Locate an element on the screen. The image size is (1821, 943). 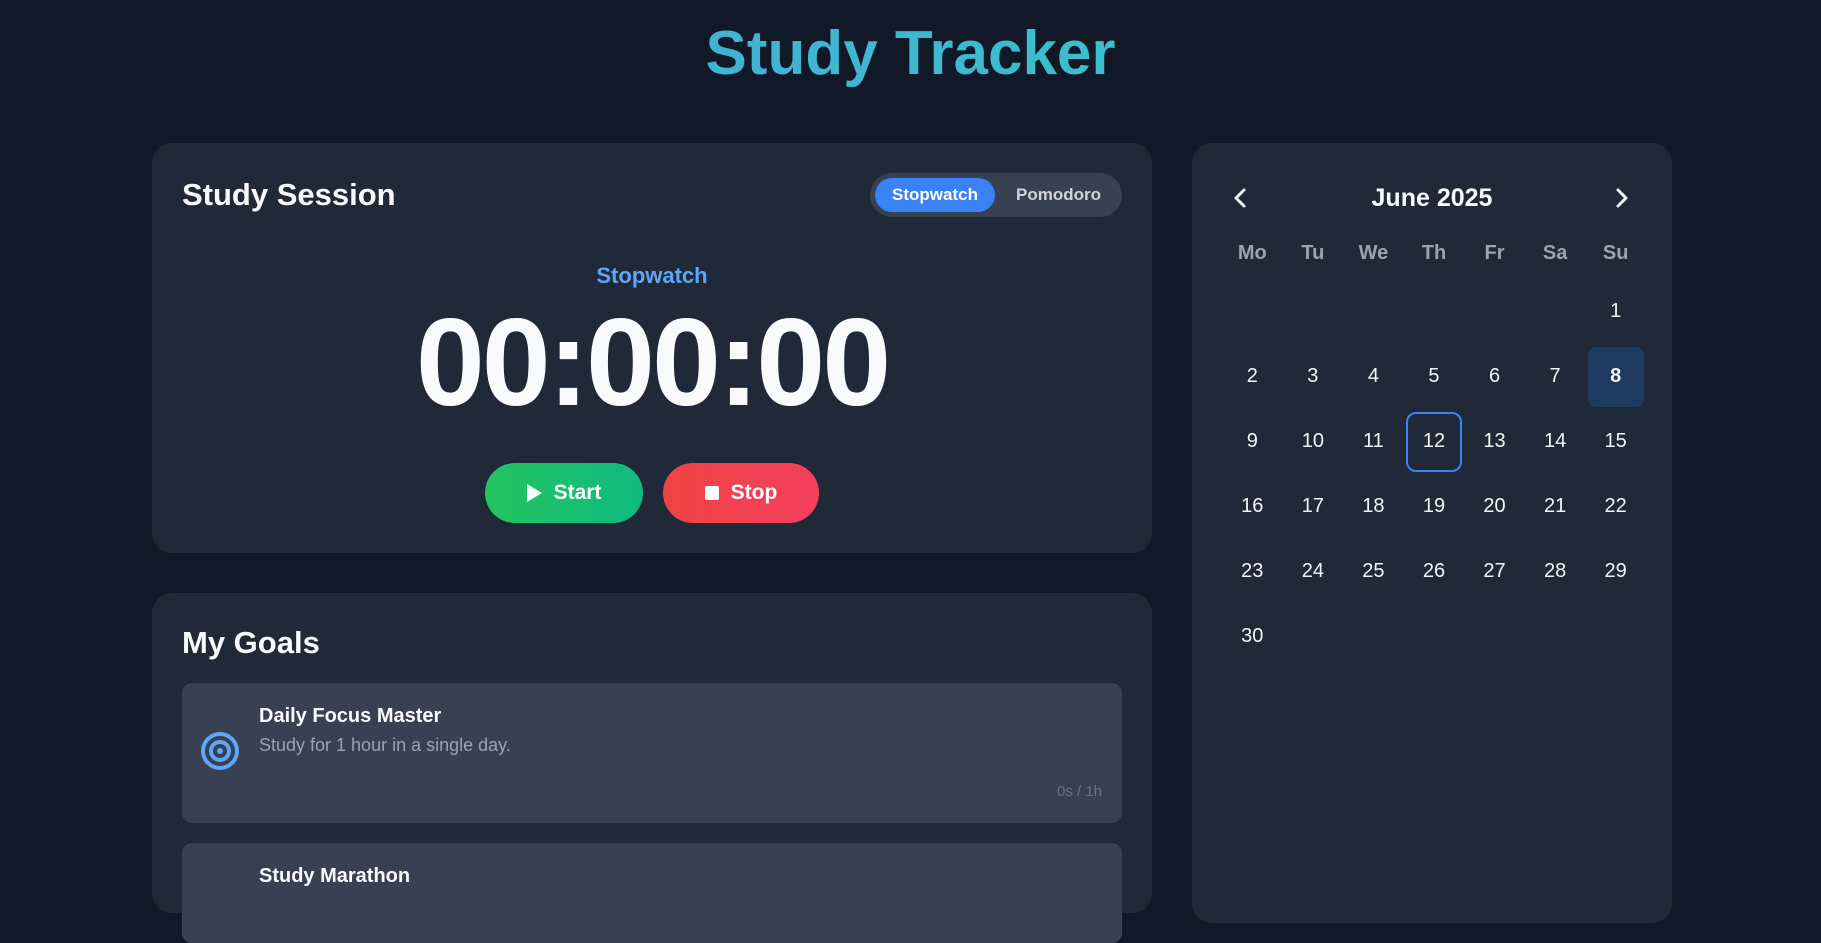
calendar-week-row: 23 24 25 26 27 28 29 is located at coordinates (1434, 571).